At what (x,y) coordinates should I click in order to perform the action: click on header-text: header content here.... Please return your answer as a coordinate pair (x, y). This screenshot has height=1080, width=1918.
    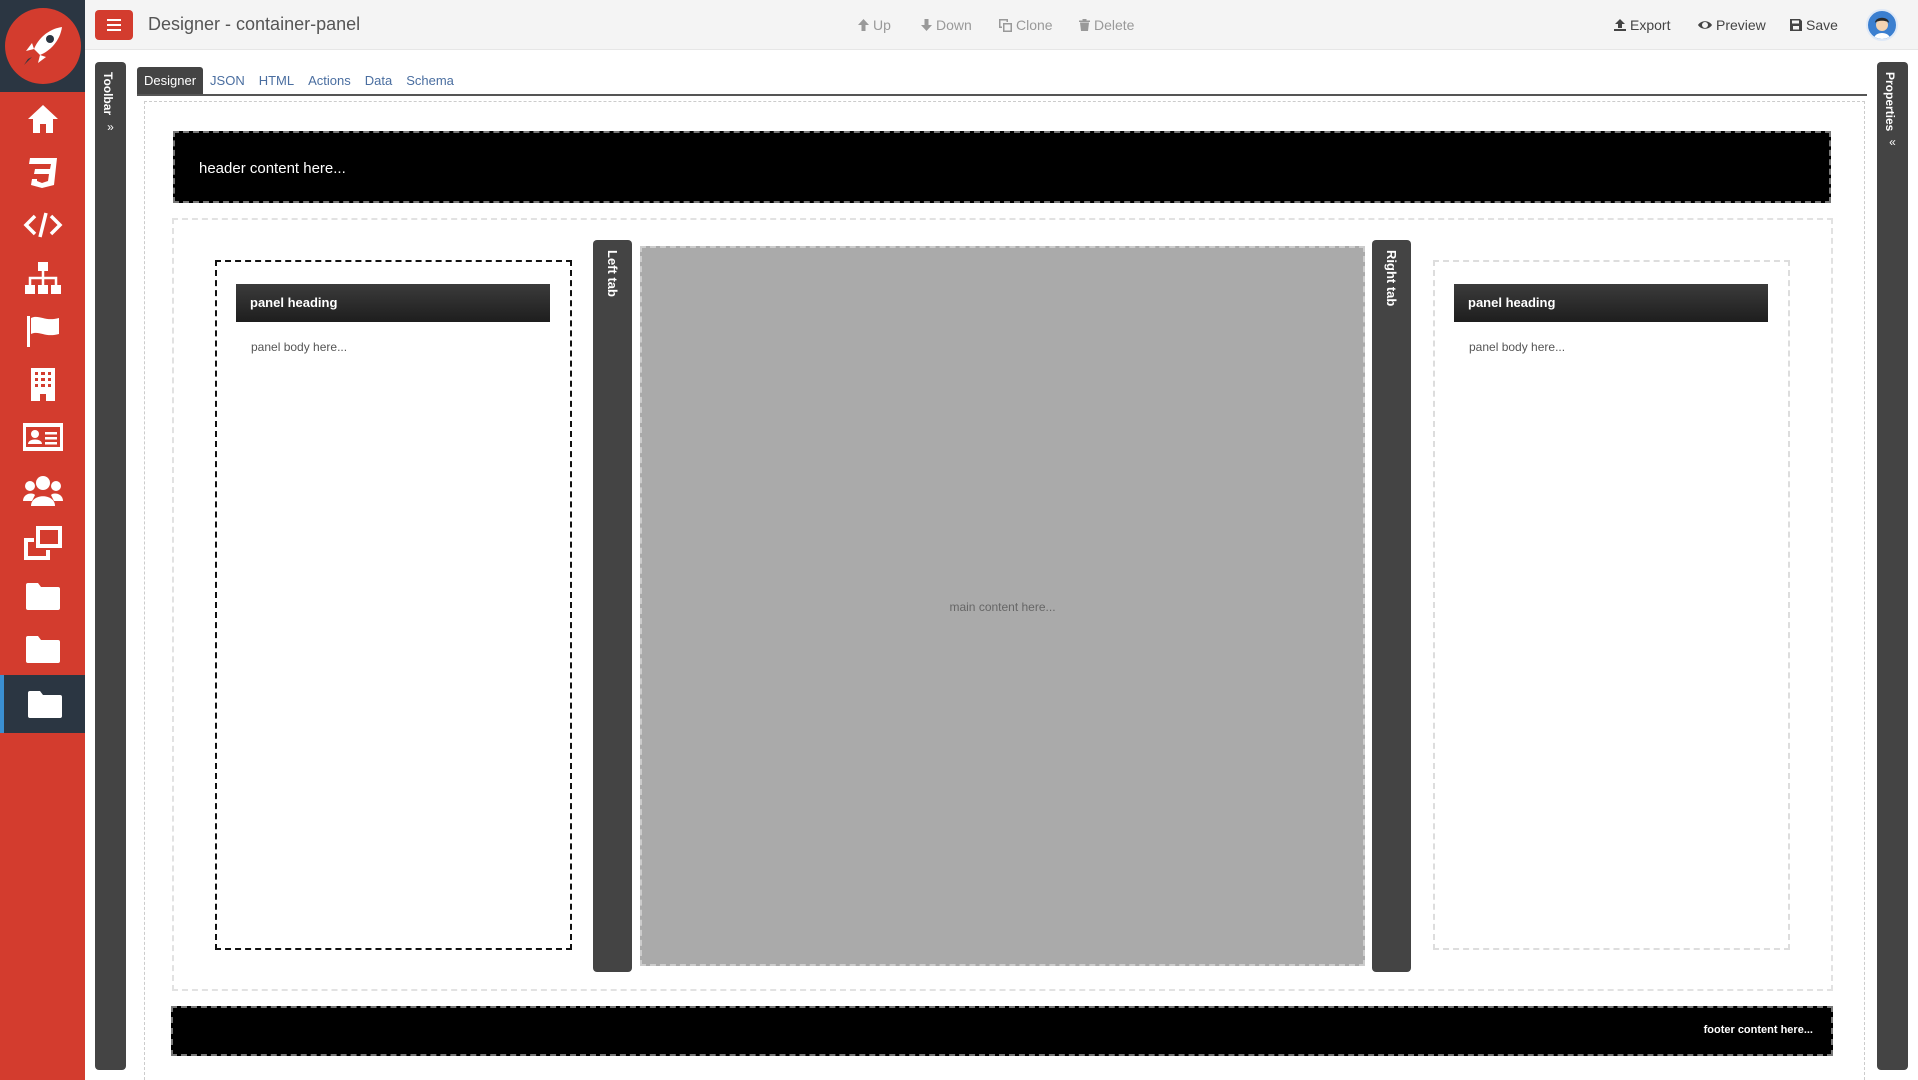
    Looking at the image, I should click on (272, 168).